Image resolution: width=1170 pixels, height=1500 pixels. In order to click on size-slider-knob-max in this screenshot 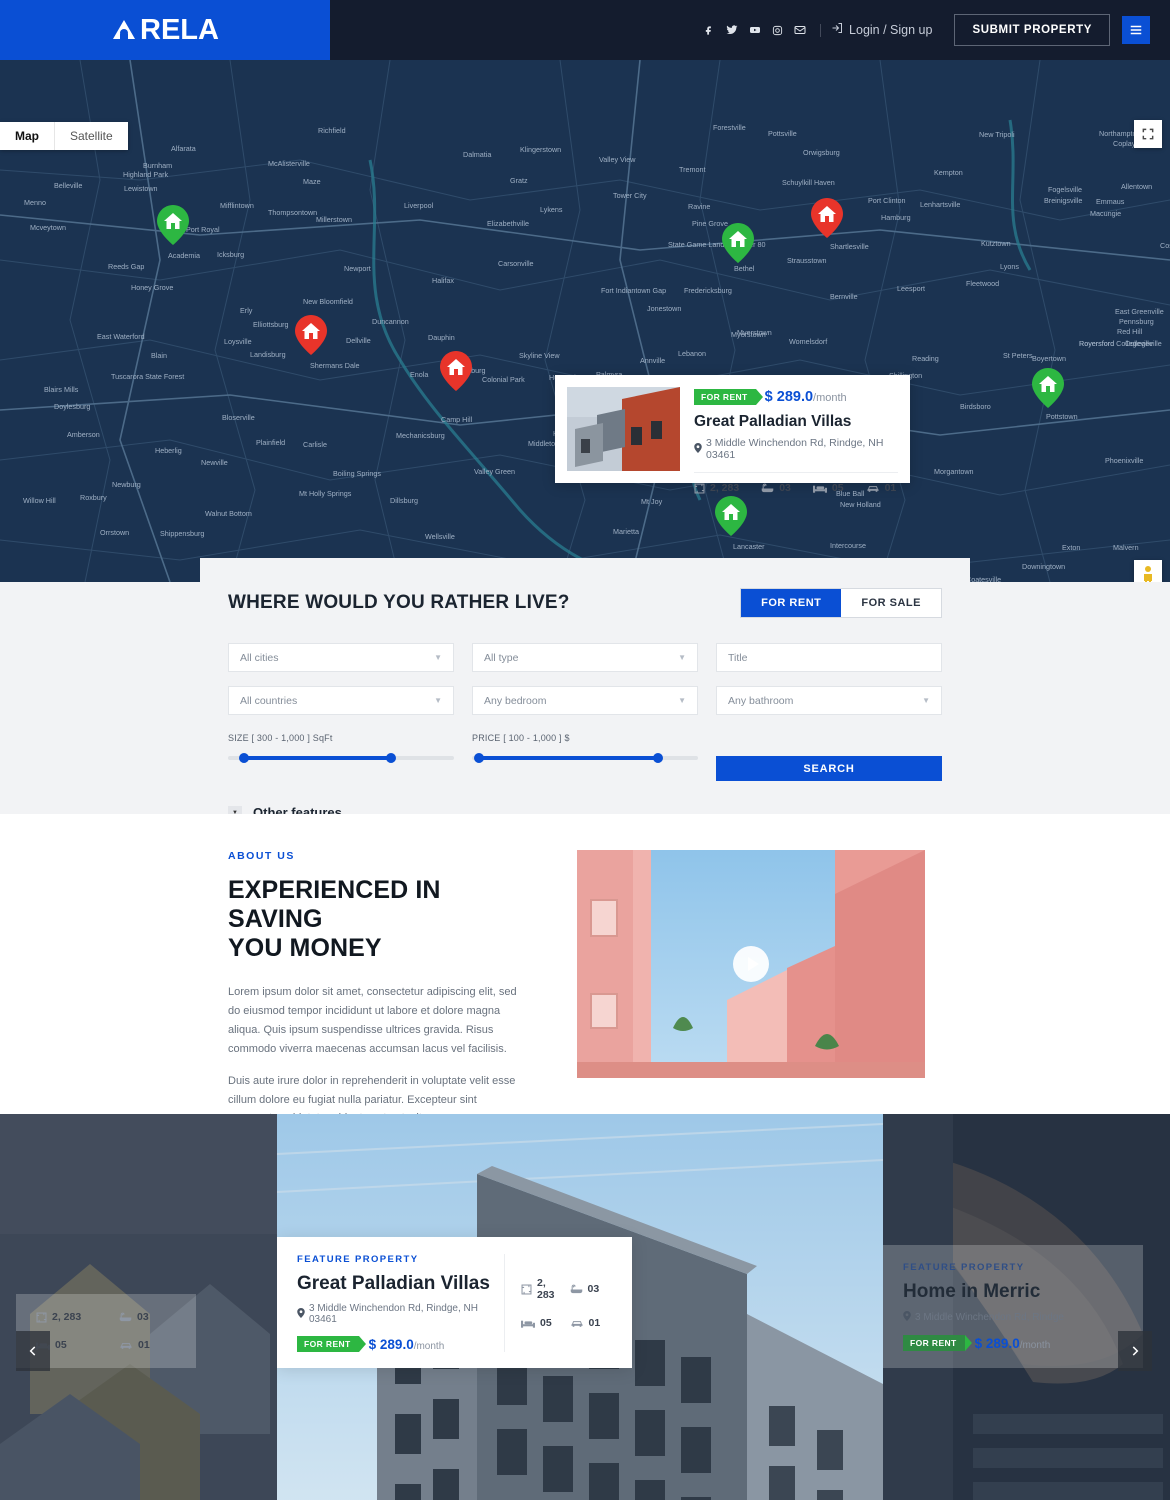, I will do `click(391, 758)`.